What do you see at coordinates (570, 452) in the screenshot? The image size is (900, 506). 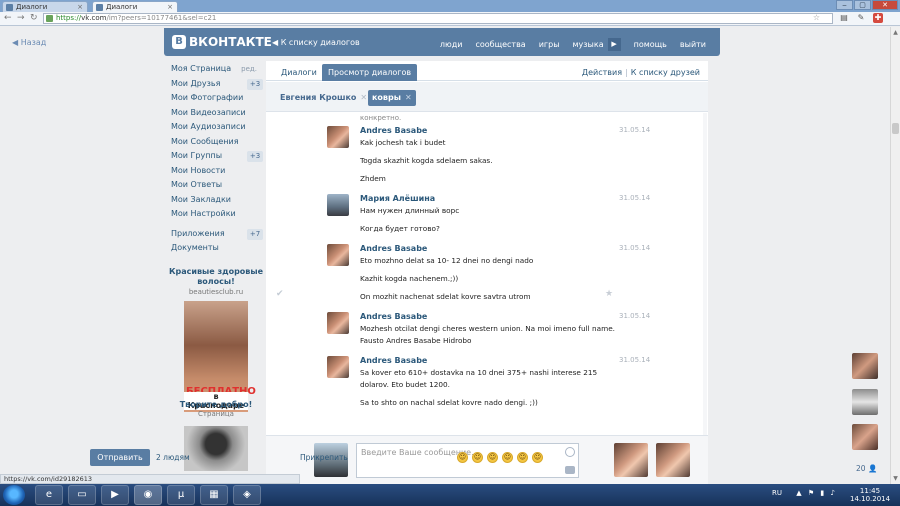 I see `smile-icon` at bounding box center [570, 452].